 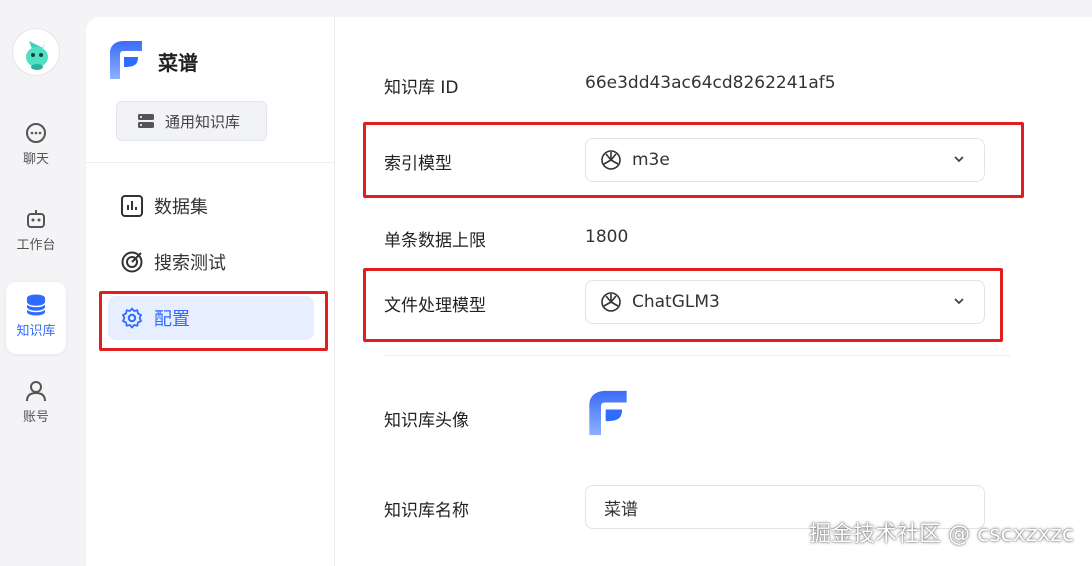 What do you see at coordinates (178, 63) in the screenshot?
I see `dataset-name: 菜谱` at bounding box center [178, 63].